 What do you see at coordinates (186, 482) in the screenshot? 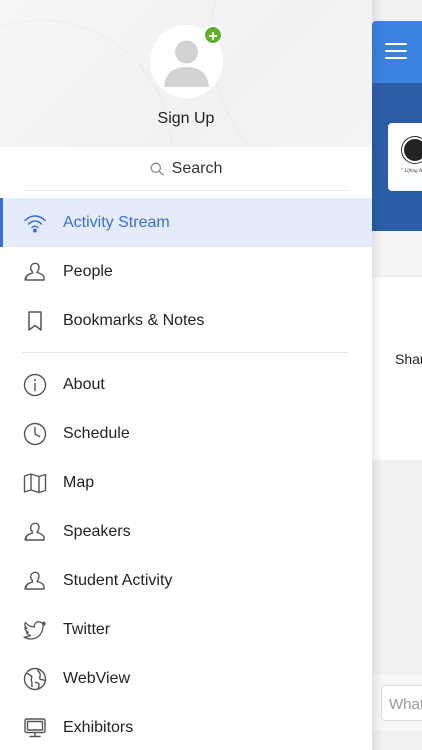
I see `menu-item-map: Map` at bounding box center [186, 482].